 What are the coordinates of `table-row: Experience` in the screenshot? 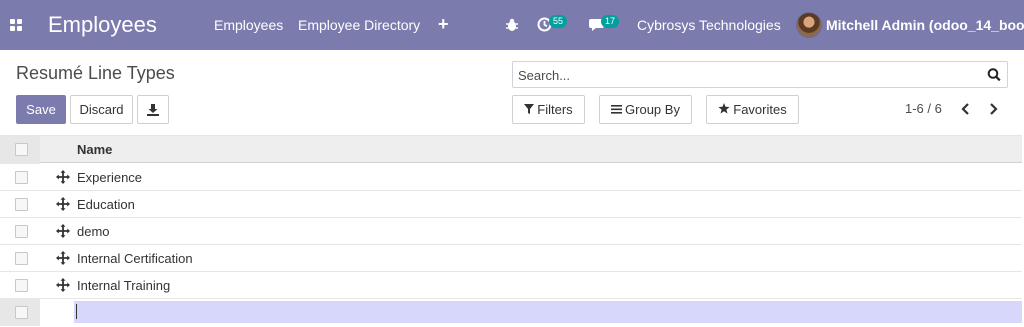 It's located at (511, 177).